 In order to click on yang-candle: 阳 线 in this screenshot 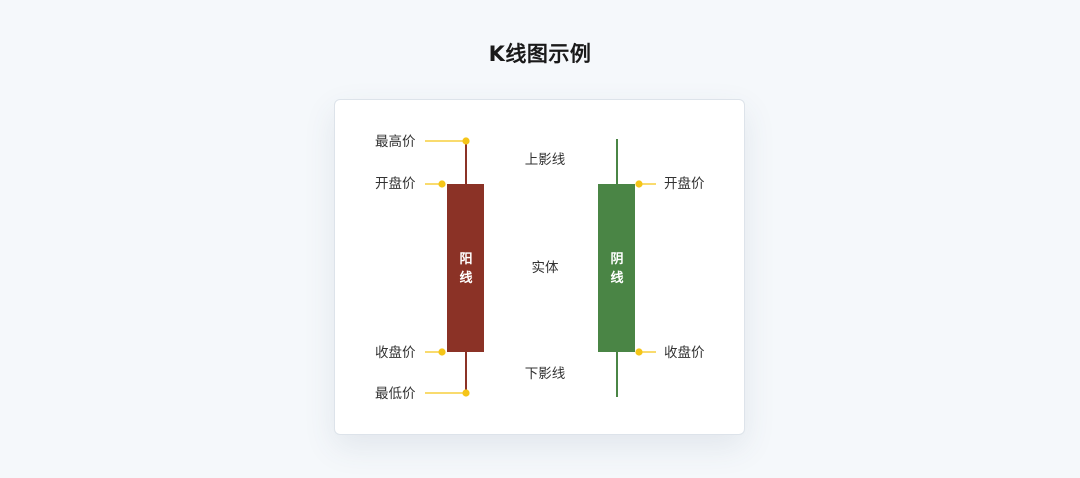, I will do `click(465, 267)`.